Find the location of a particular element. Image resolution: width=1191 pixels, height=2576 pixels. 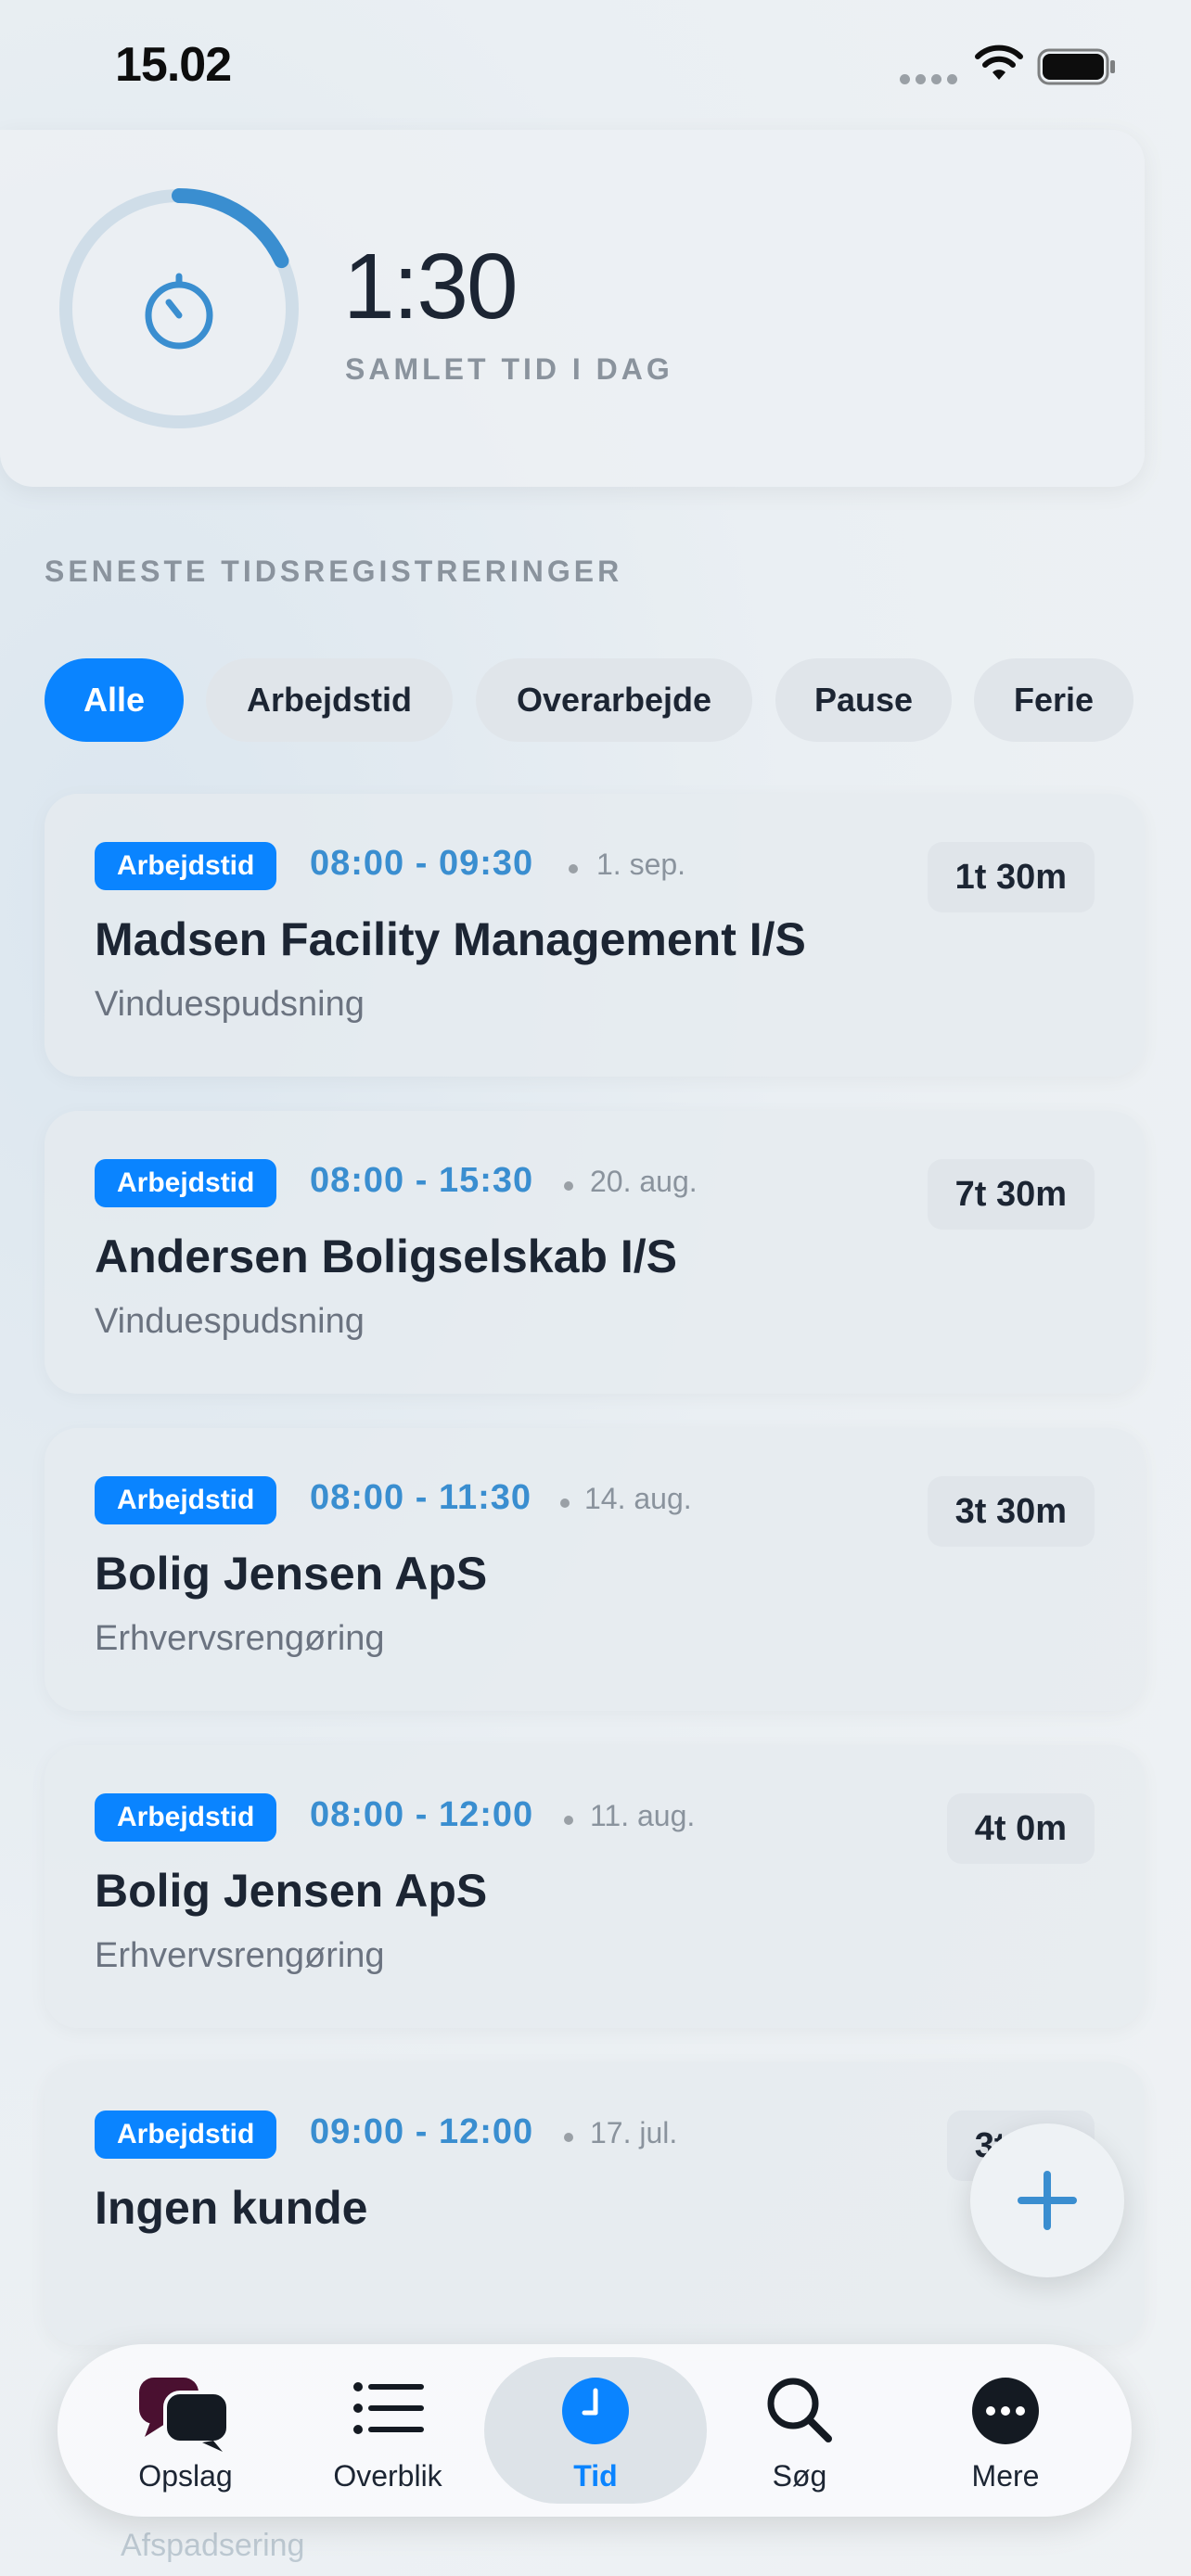

total-time-card: 1:30 SAMLET TID I DAG is located at coordinates (572, 308).